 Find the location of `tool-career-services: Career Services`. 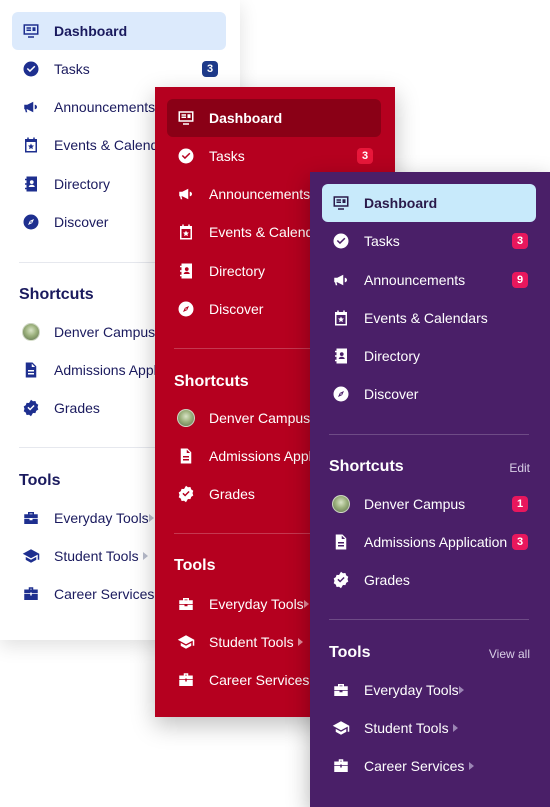

tool-career-services: Career Services is located at coordinates (429, 766).